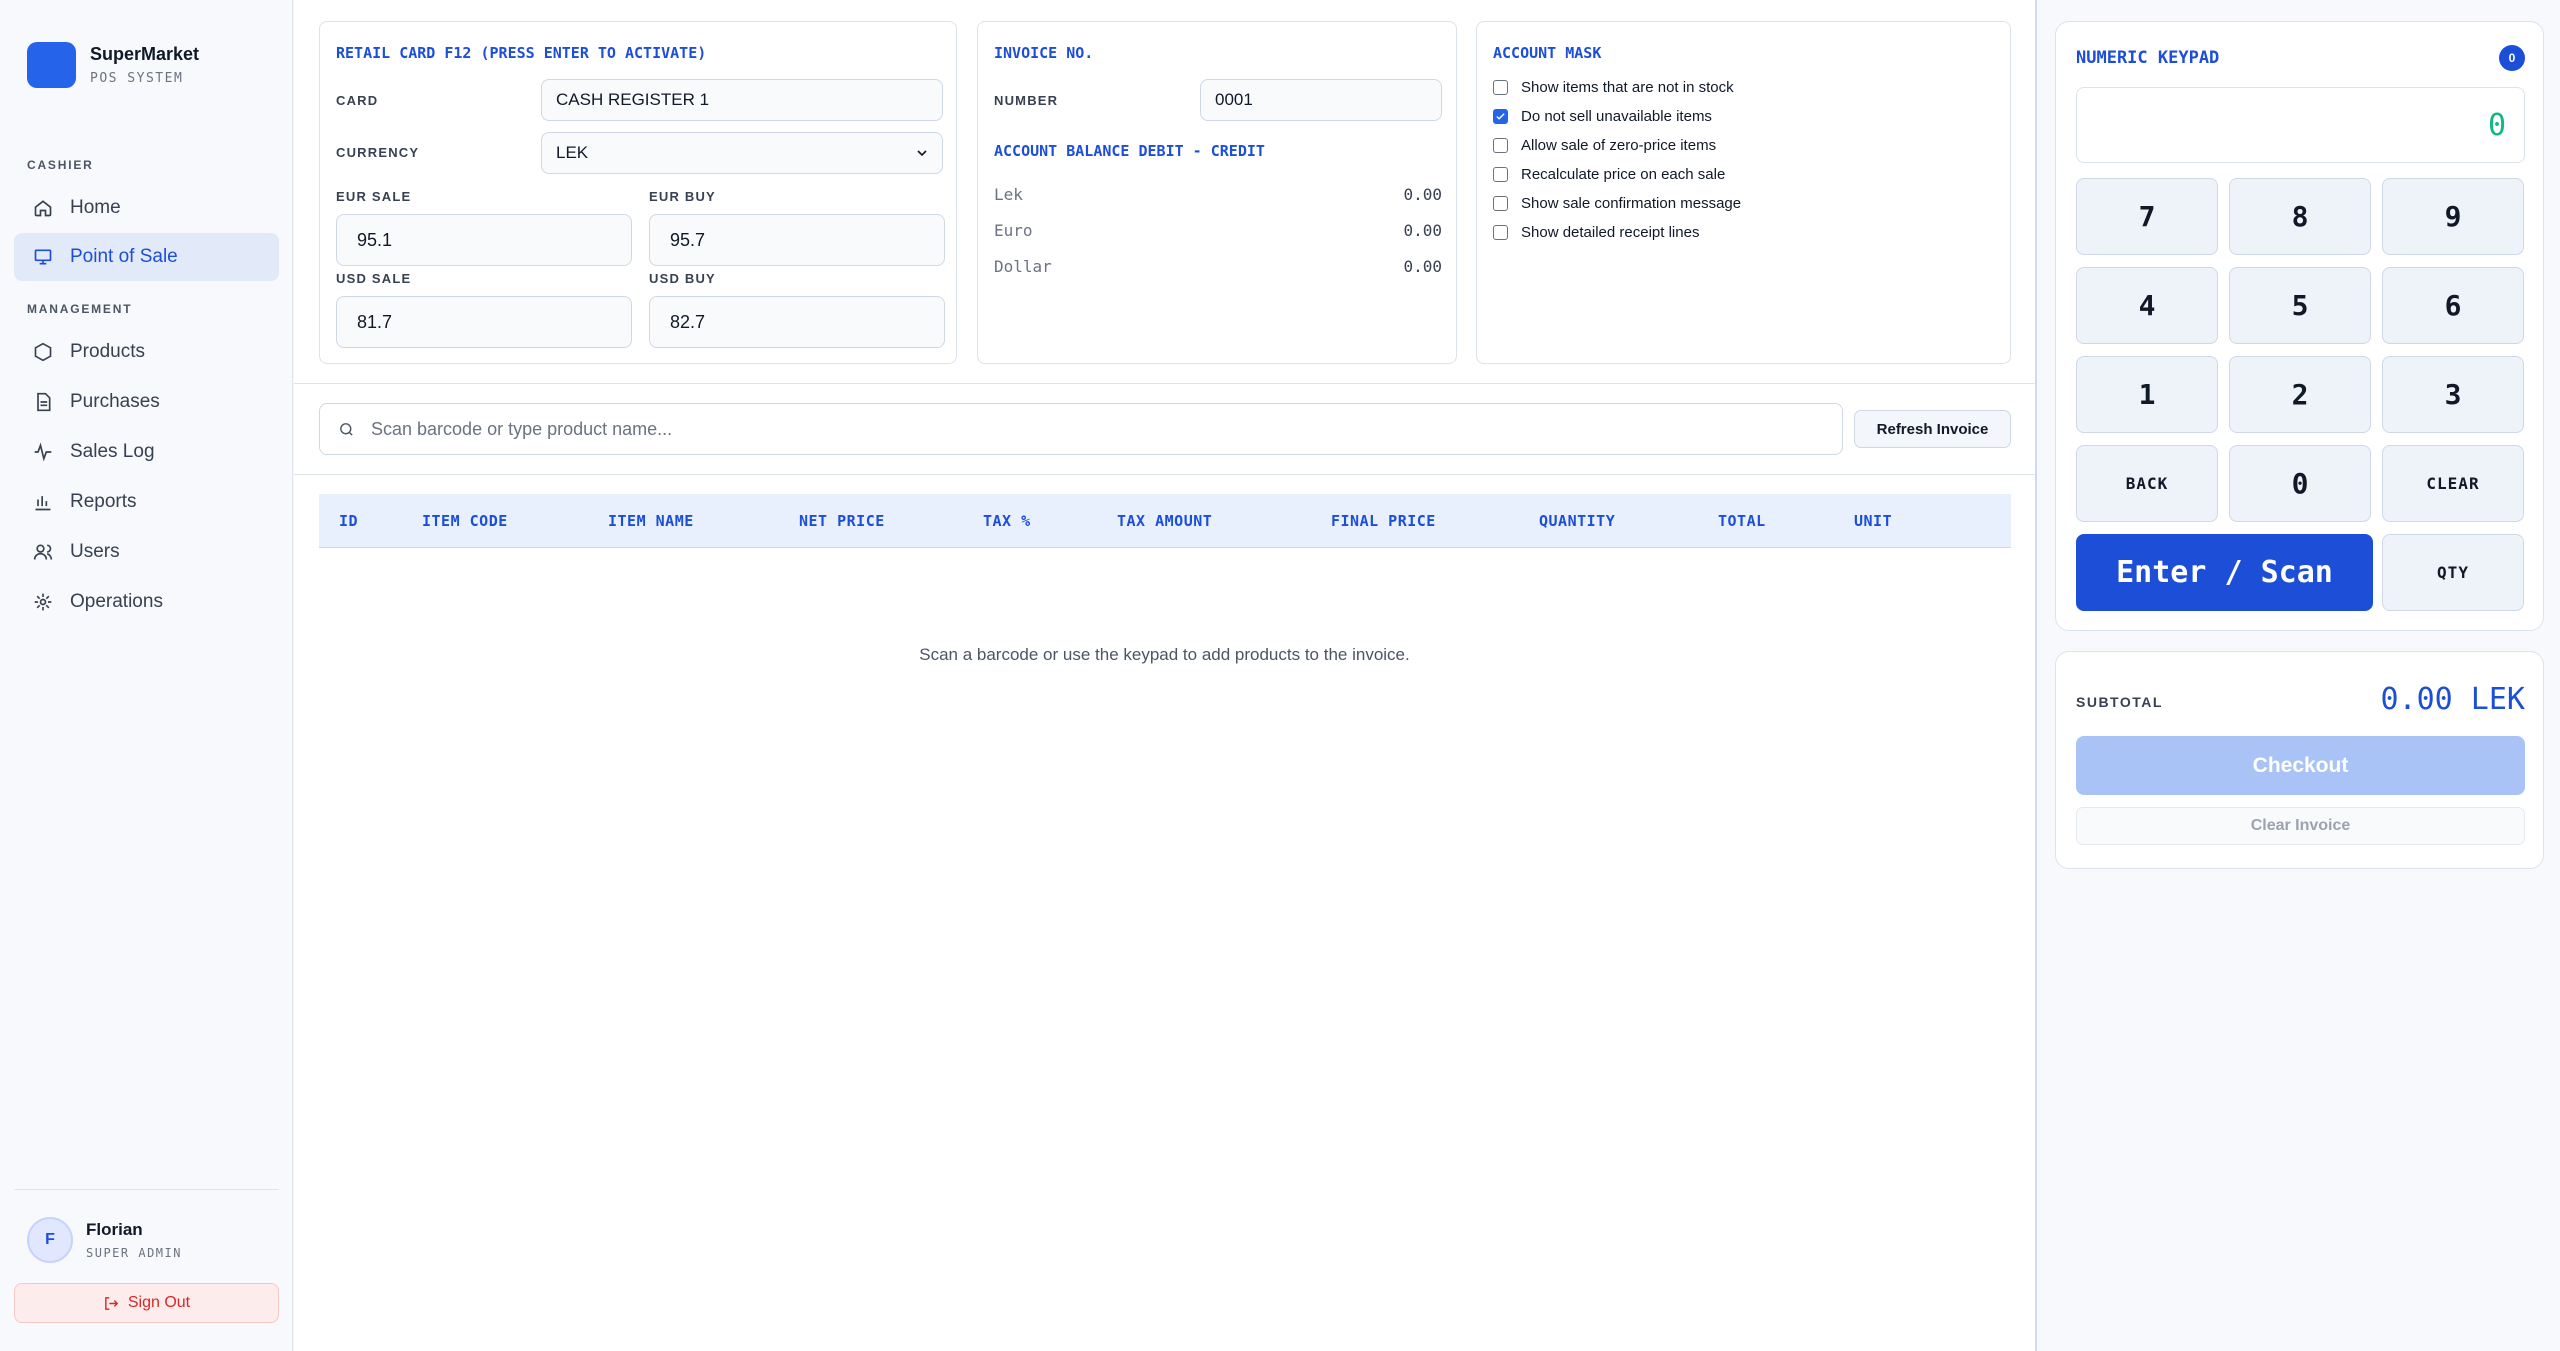 The height and width of the screenshot is (1351, 2560). What do you see at coordinates (1007, 521) in the screenshot?
I see `column-header: TAX %` at bounding box center [1007, 521].